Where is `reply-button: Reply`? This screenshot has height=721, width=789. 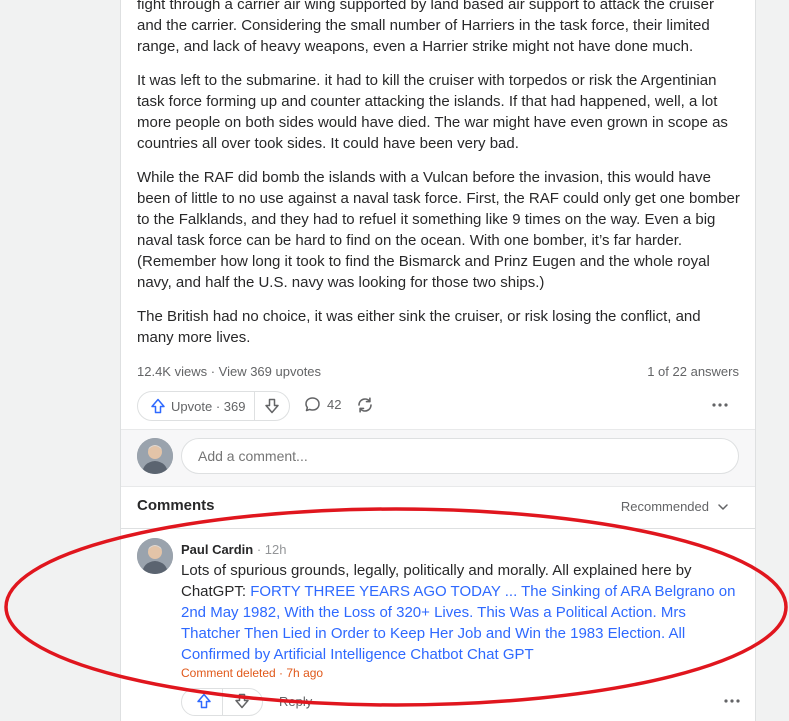
reply-button: Reply is located at coordinates (295, 701).